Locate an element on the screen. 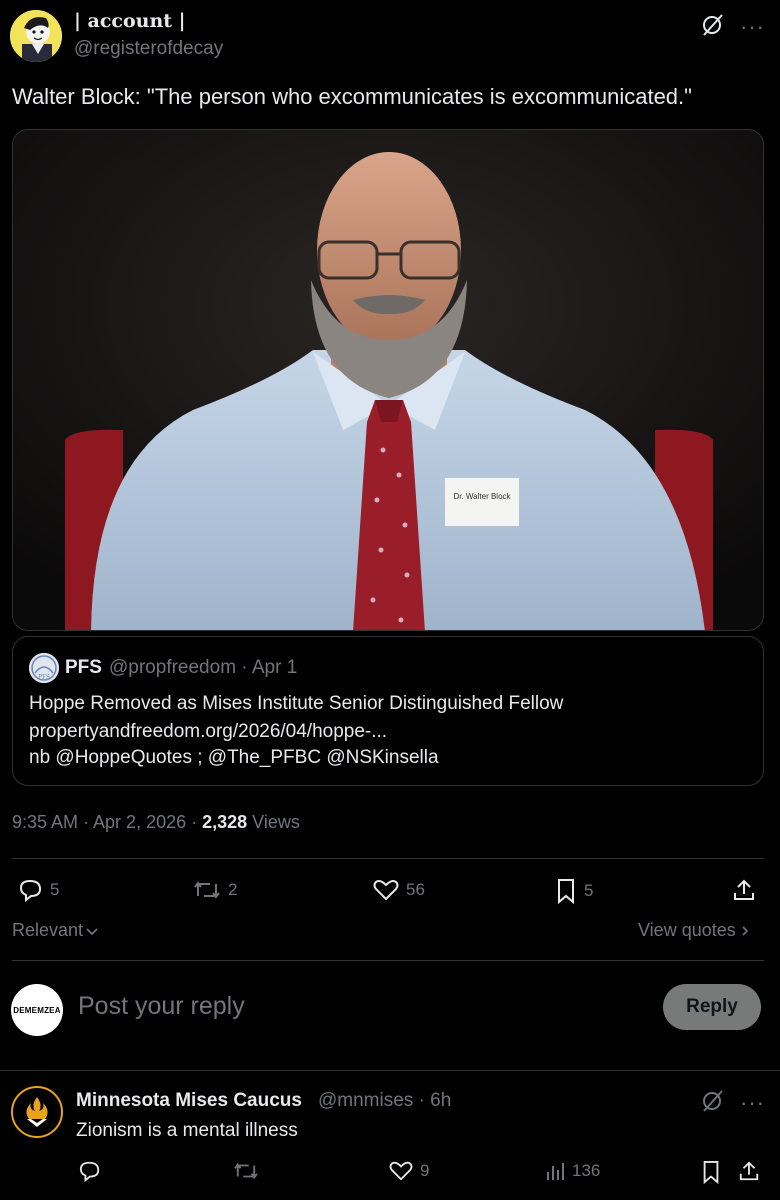  action-bar: 5 2 56 5 is located at coordinates (390, 890).